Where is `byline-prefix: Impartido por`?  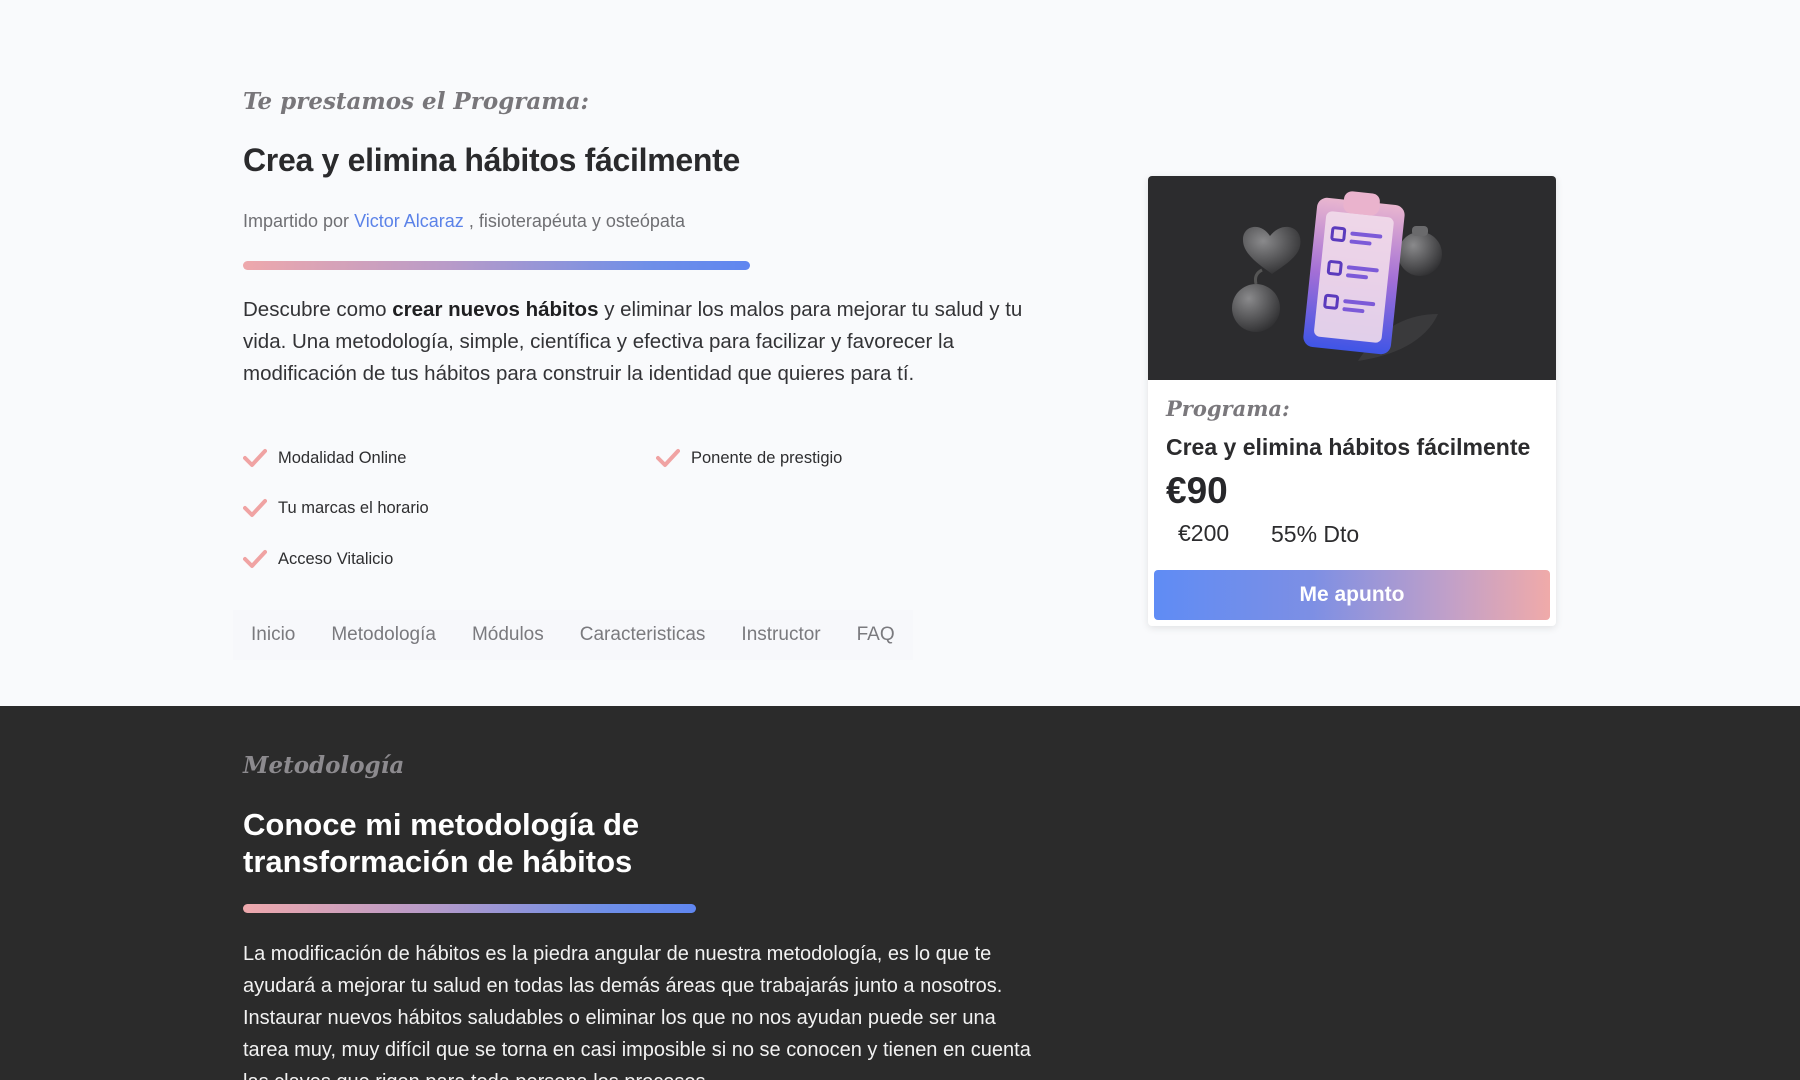 byline-prefix: Impartido por is located at coordinates (296, 221).